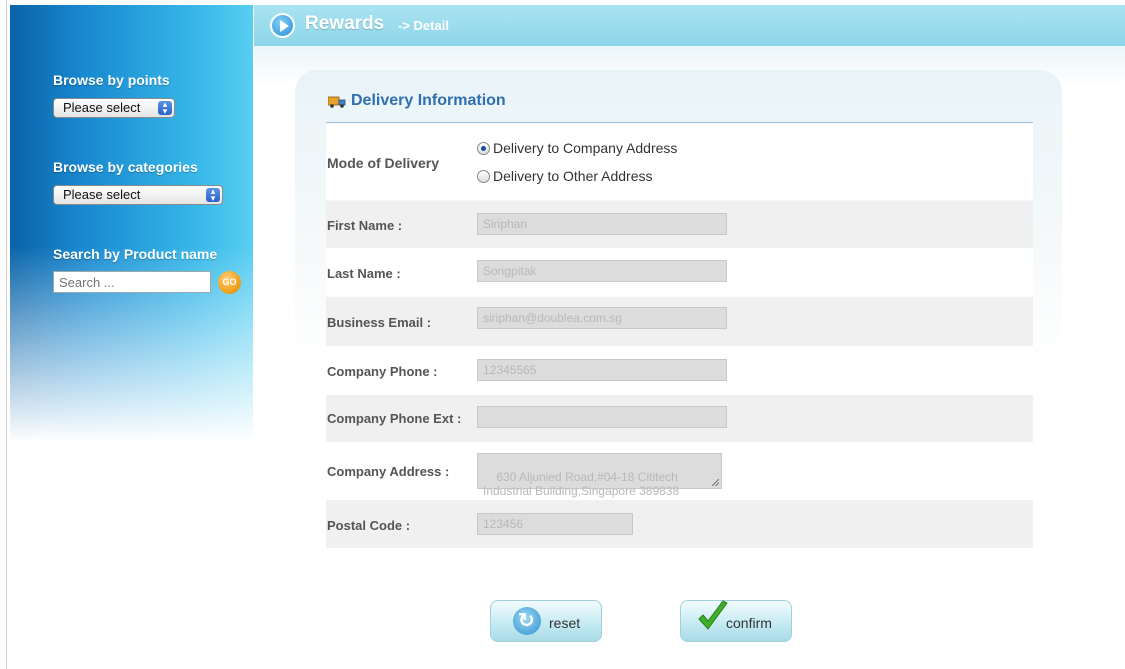 The width and height of the screenshot is (1125, 669). I want to click on company-phone-field: 12345565, so click(602, 370).